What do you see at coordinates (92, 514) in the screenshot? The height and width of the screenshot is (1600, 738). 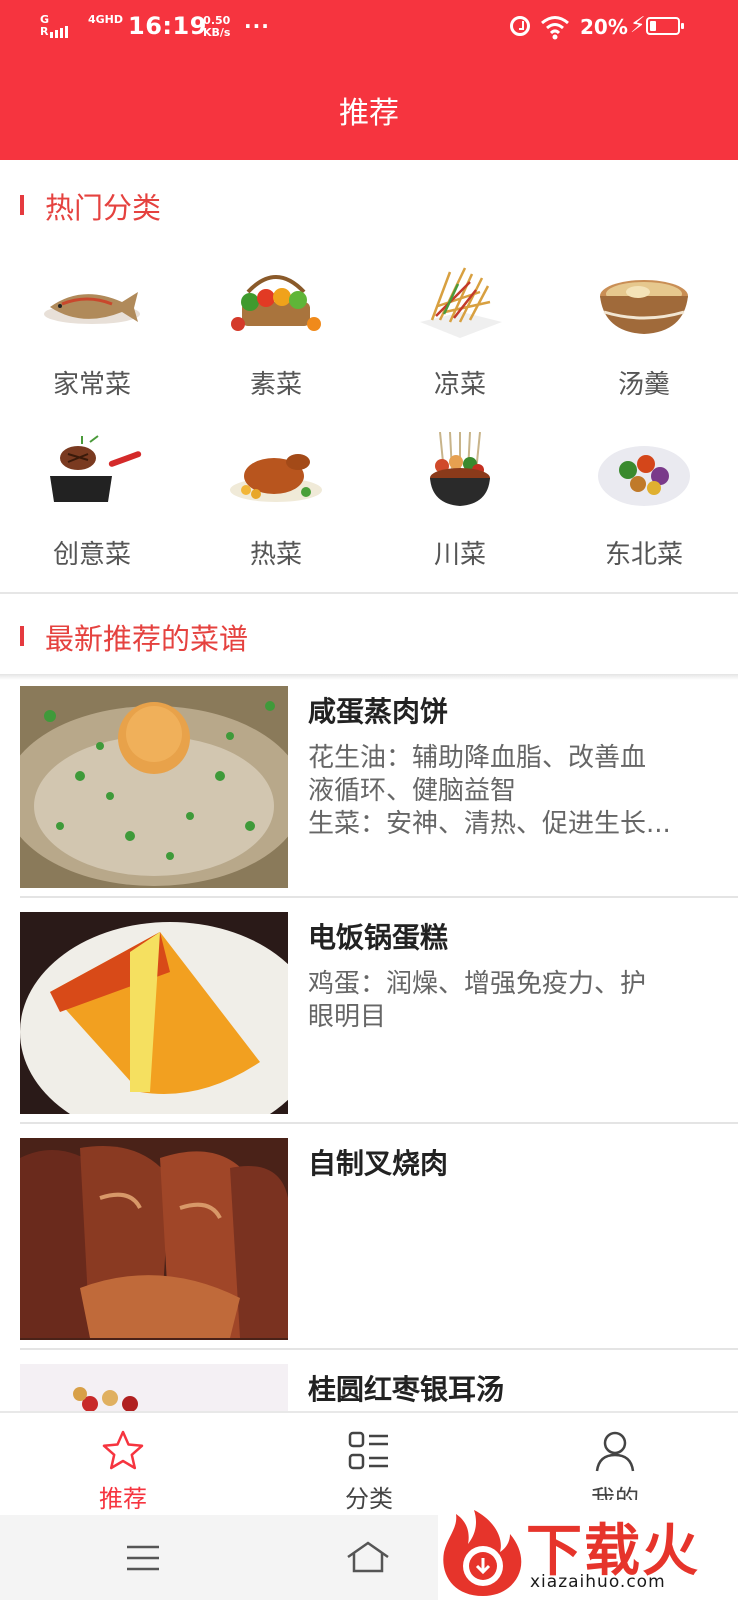 I see `category-chuangyicai: 创意菜` at bounding box center [92, 514].